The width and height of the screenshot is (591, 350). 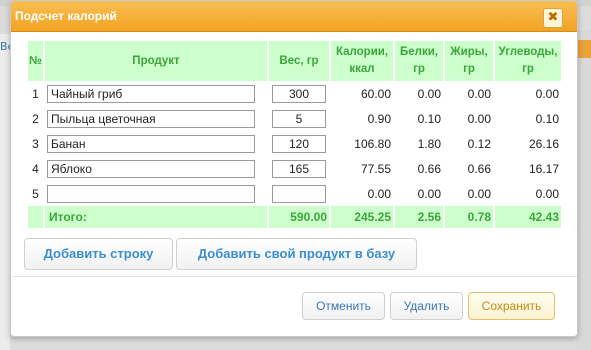 I want to click on row-index: 3, so click(x=35, y=143).